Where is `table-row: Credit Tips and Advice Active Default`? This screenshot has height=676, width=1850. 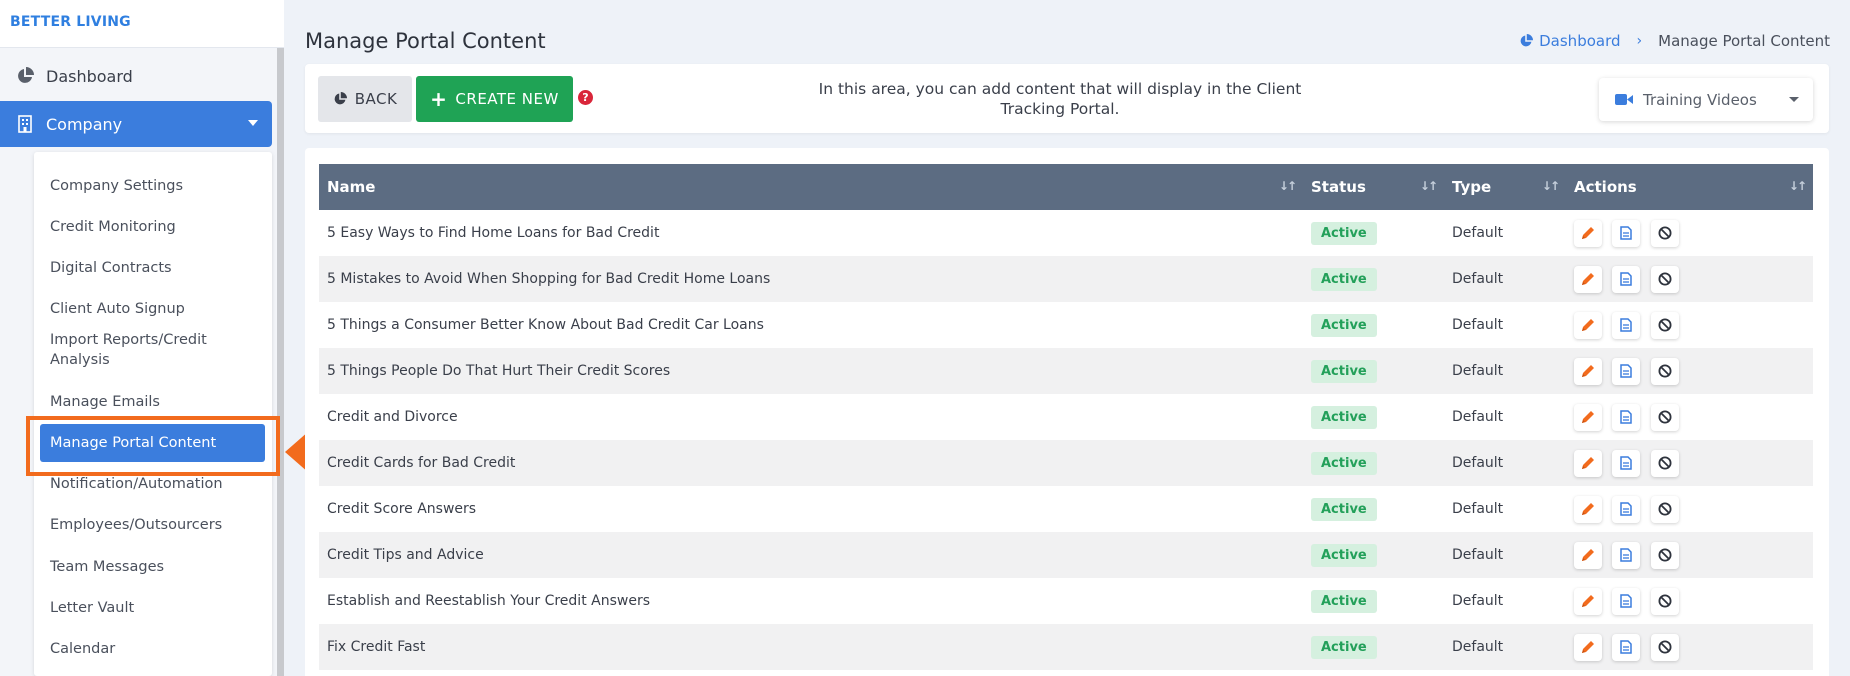
table-row: Credit Tips and Advice Active Default is located at coordinates (1066, 555).